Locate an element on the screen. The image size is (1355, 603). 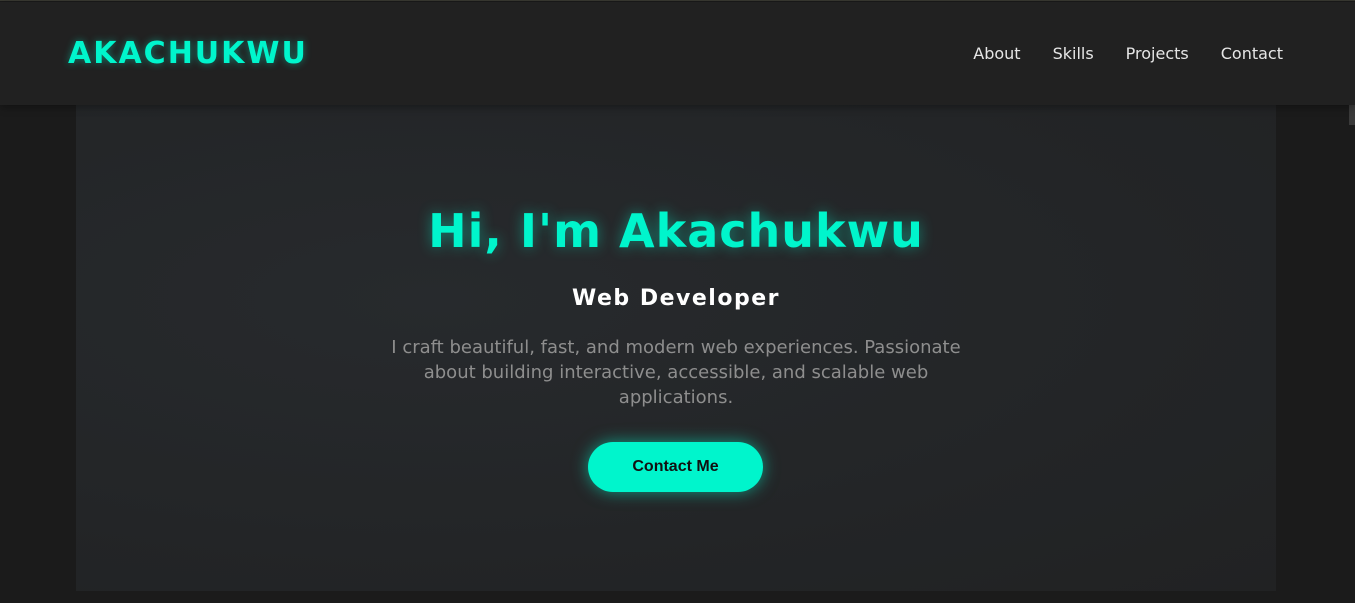
hero-title: Hi, I'm Akachukwu is located at coordinates (676, 231).